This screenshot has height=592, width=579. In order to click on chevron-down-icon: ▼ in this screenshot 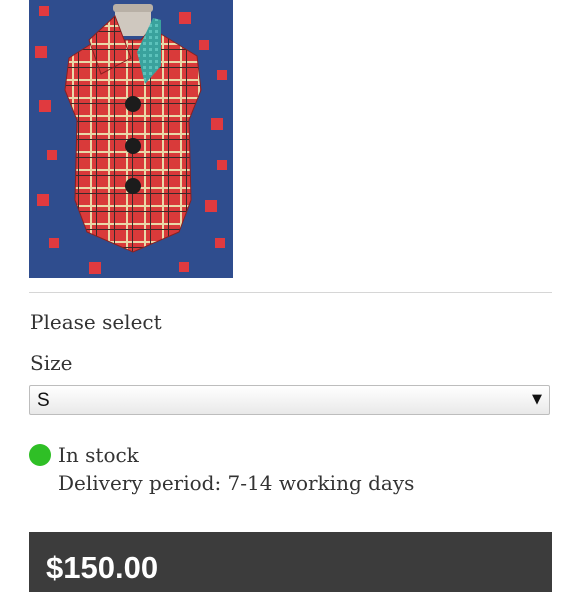, I will do `click(537, 399)`.